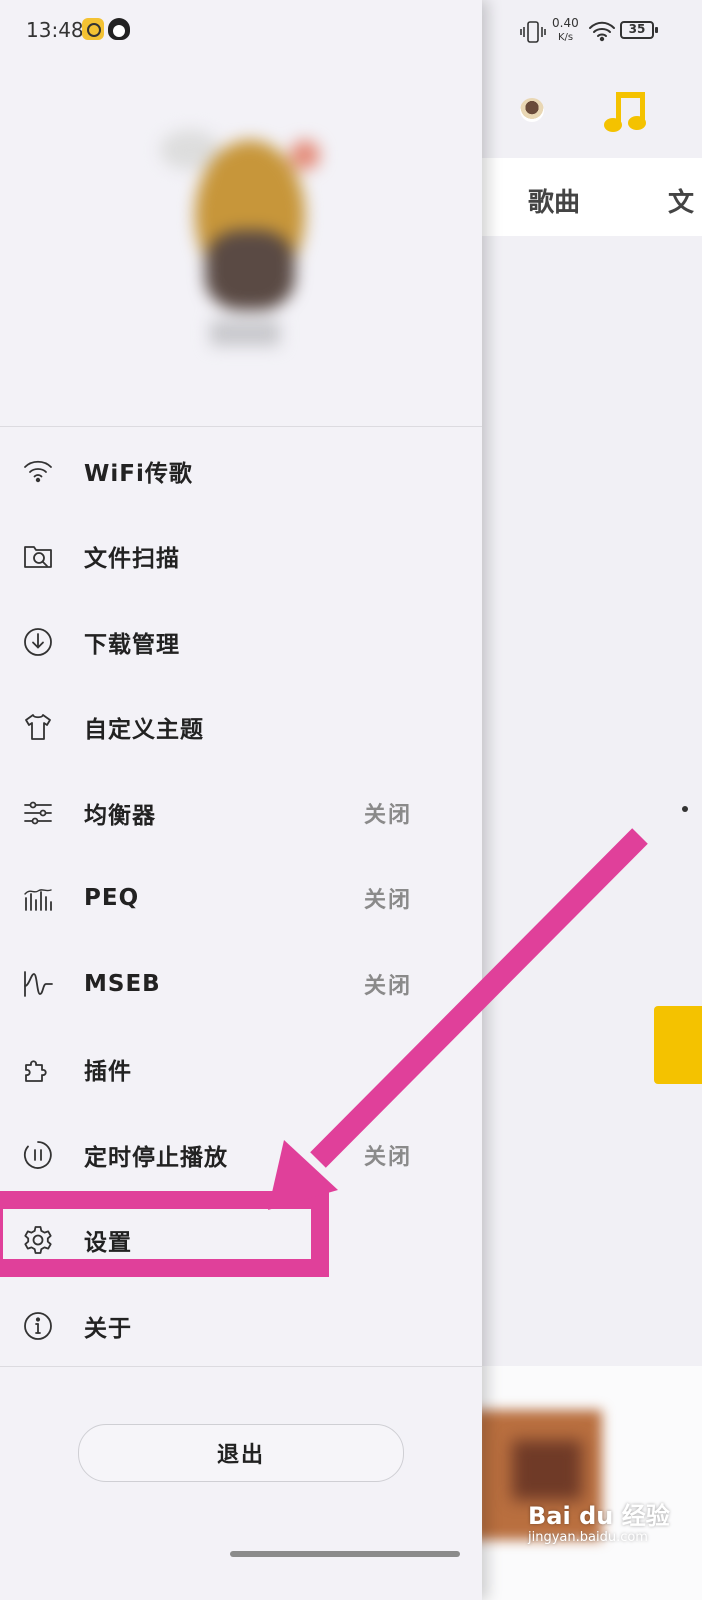 This screenshot has height=1600, width=702. What do you see at coordinates (55, 30) in the screenshot?
I see `status-time: 13:48` at bounding box center [55, 30].